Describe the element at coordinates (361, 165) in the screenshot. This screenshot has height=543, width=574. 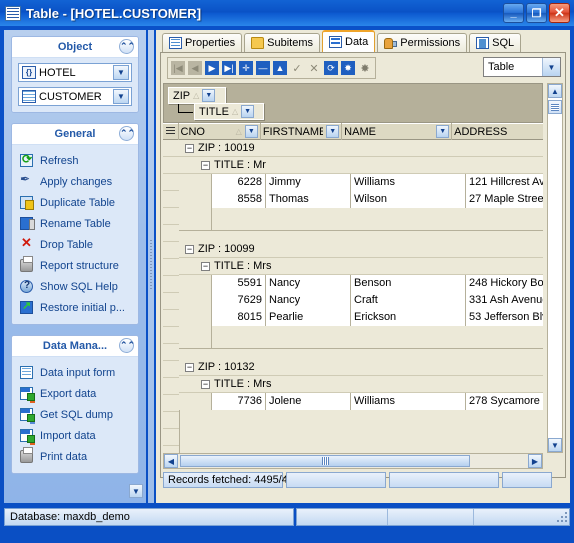
I see `group-row-title: − TITLE : Mr` at that location.